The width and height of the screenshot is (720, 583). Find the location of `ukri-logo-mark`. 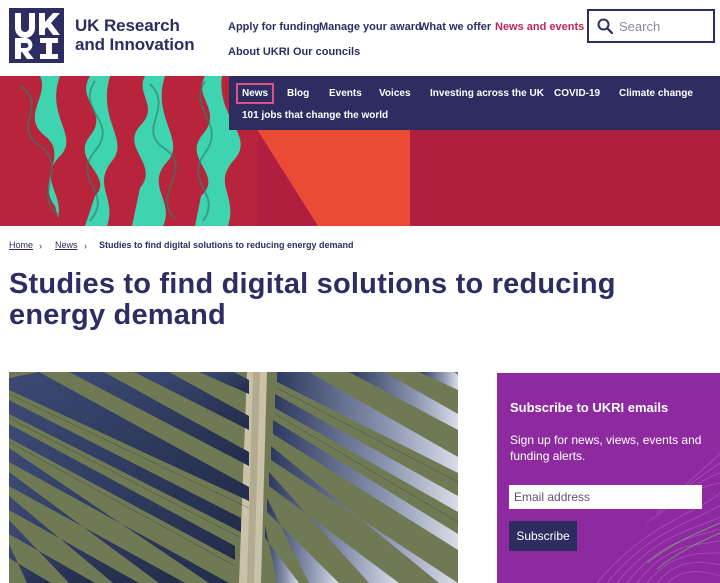

ukri-logo-mark is located at coordinates (37, 36).